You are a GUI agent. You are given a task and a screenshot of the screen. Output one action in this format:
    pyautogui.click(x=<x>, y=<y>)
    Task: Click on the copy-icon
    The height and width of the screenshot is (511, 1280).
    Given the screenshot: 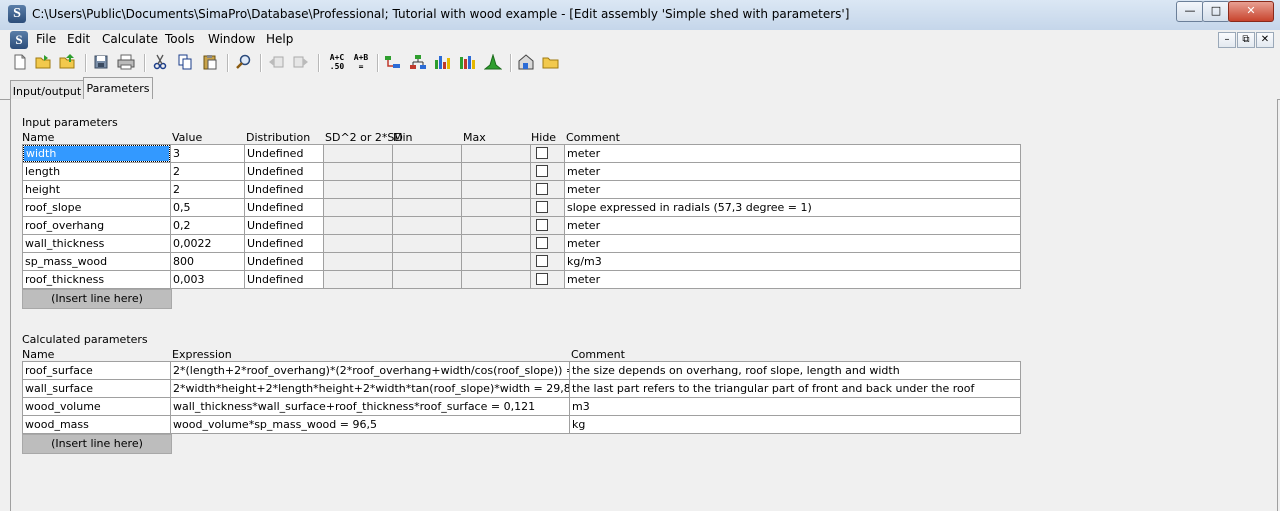 What is the action you would take?
    pyautogui.click(x=185, y=63)
    